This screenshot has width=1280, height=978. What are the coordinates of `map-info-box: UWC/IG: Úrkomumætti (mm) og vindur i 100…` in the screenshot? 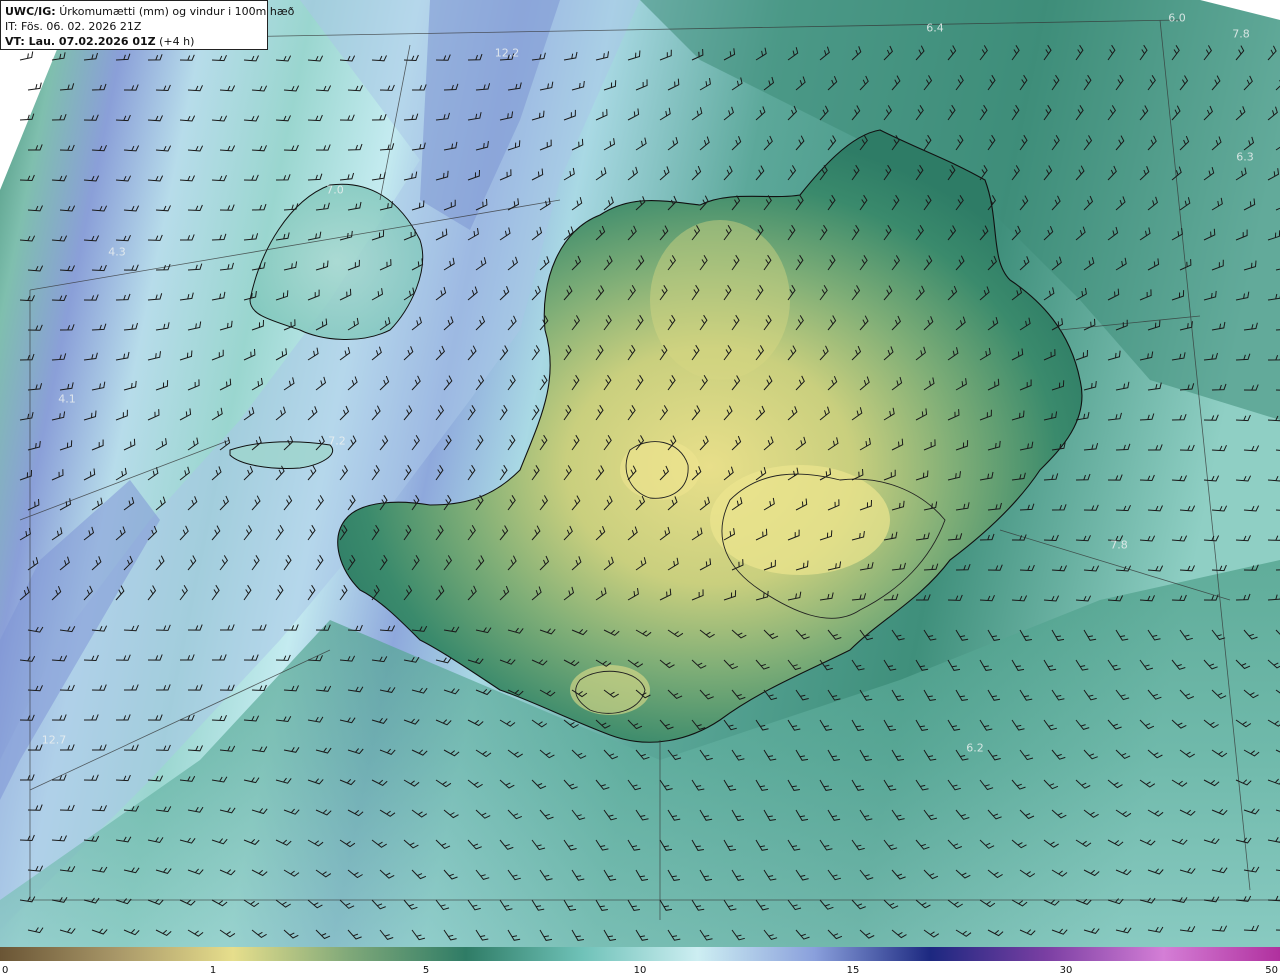 It's located at (147, 25).